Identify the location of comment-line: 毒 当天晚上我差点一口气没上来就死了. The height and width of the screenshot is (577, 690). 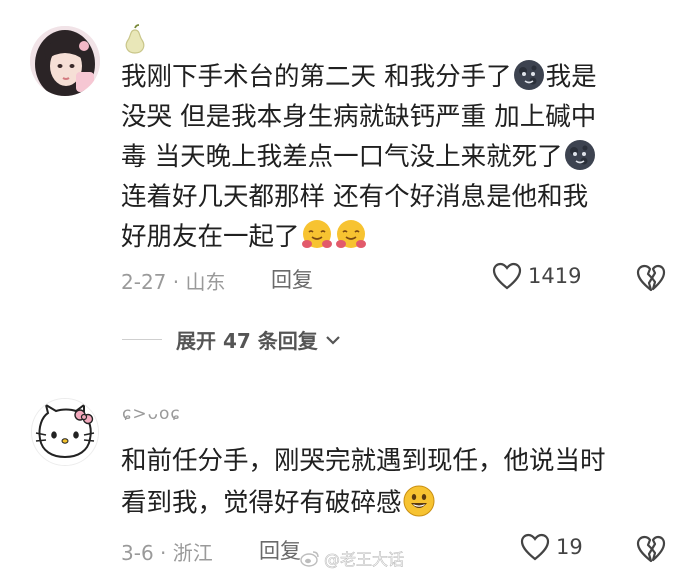
(359, 157).